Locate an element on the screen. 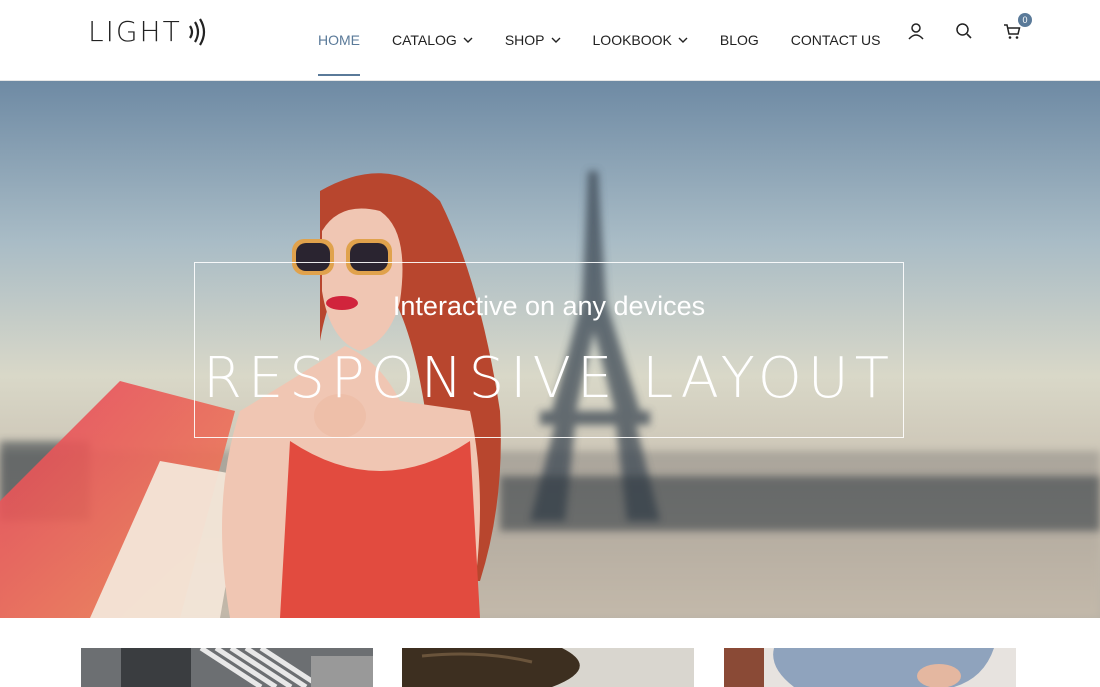 The width and height of the screenshot is (1100, 687). nav-item-shop: SHOP is located at coordinates (533, 40).